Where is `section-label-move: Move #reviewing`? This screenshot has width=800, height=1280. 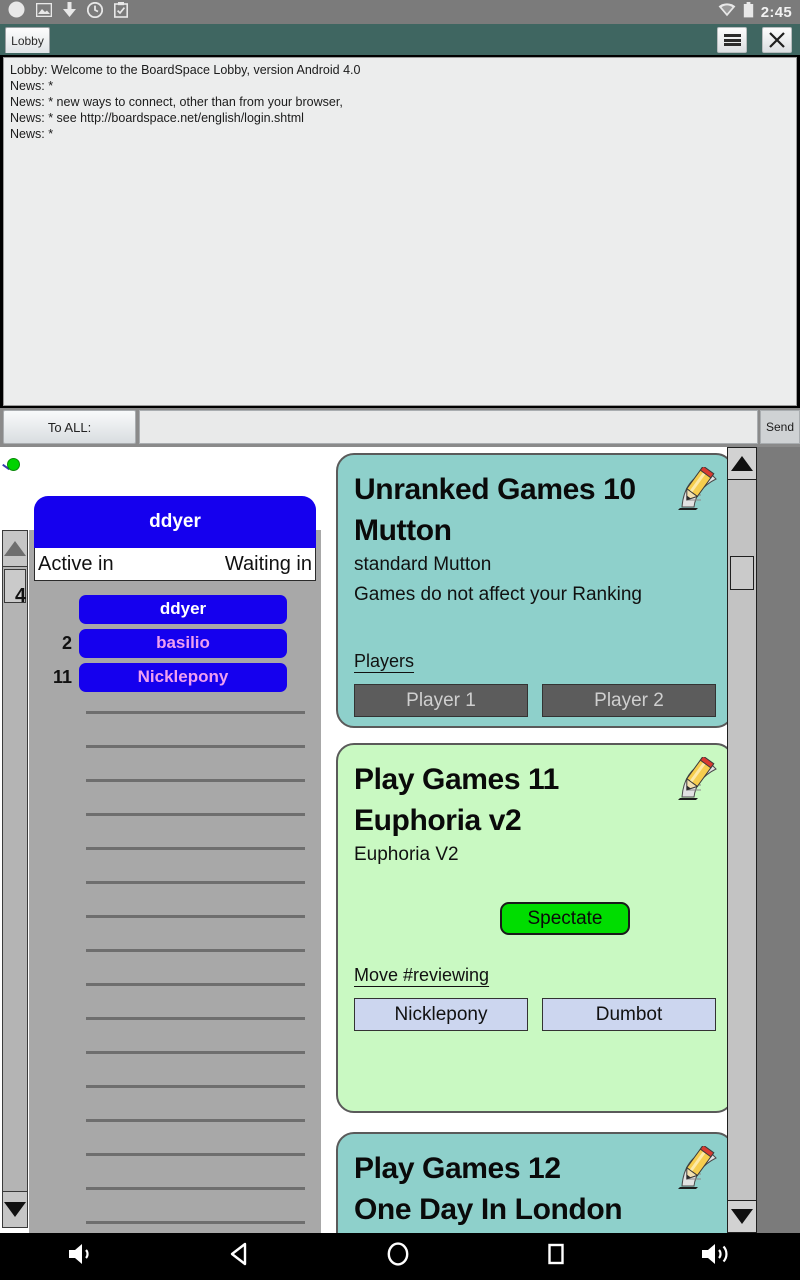 section-label-move: Move #reviewing is located at coordinates (422, 975).